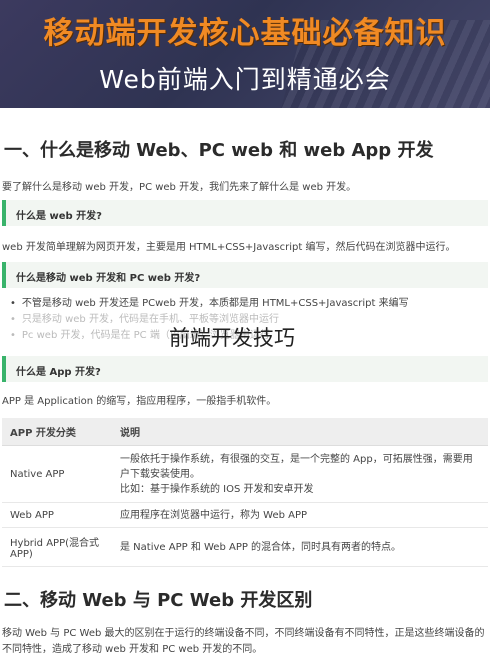  Describe the element at coordinates (59, 216) in the screenshot. I see `callout-label: 什么是 web 开发?` at that location.